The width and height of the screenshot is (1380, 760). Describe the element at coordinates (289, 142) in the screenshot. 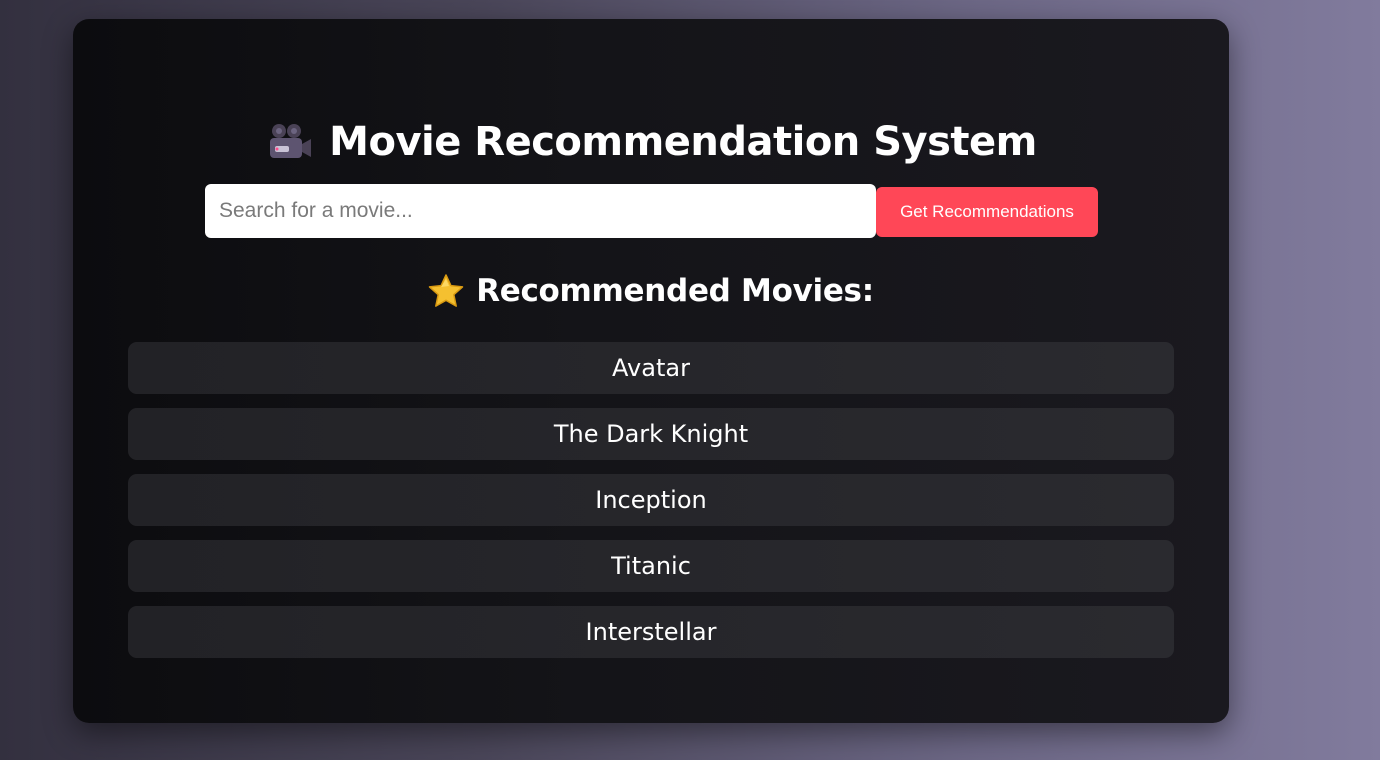

I see `movie-camera-icon` at that location.